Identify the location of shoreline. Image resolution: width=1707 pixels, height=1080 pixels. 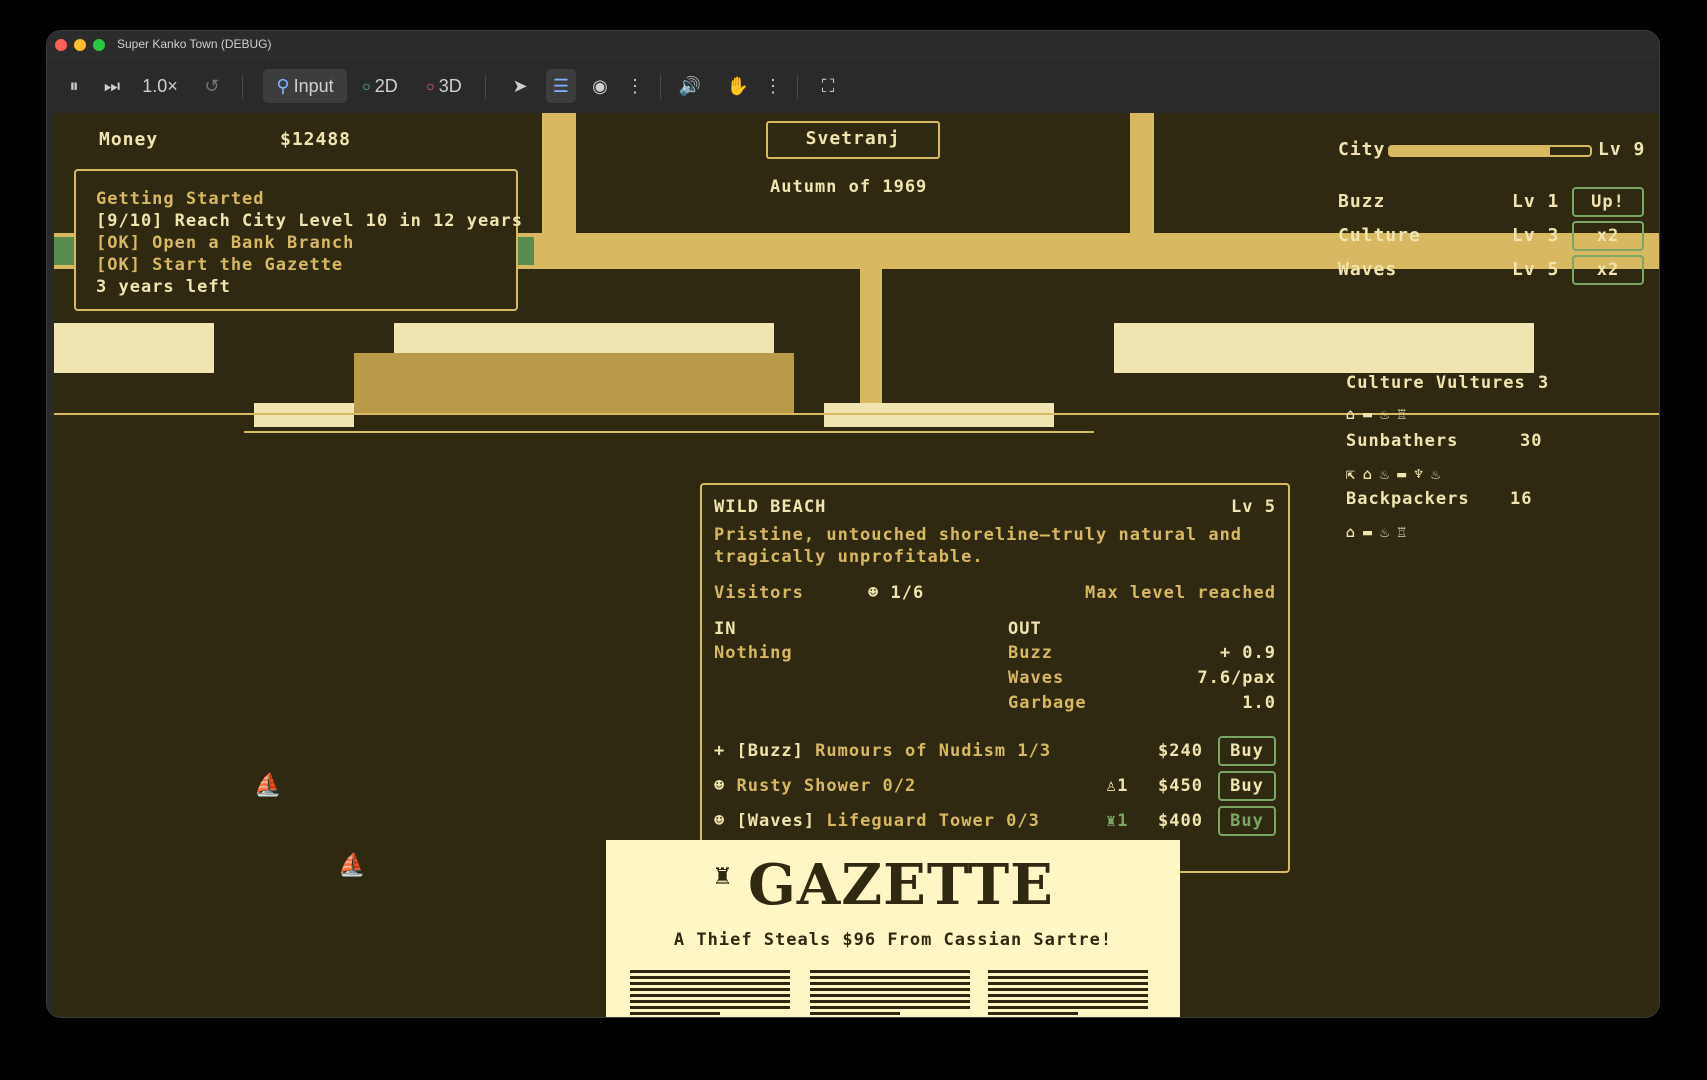
(856, 414).